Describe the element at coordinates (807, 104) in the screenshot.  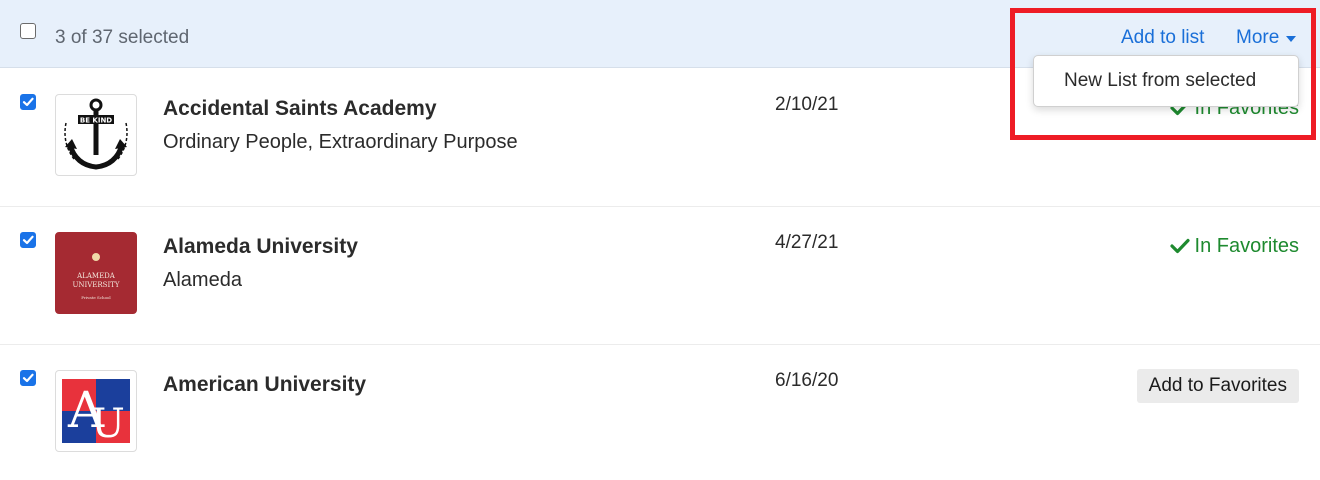
I see `row-date: 2/10/21` at that location.